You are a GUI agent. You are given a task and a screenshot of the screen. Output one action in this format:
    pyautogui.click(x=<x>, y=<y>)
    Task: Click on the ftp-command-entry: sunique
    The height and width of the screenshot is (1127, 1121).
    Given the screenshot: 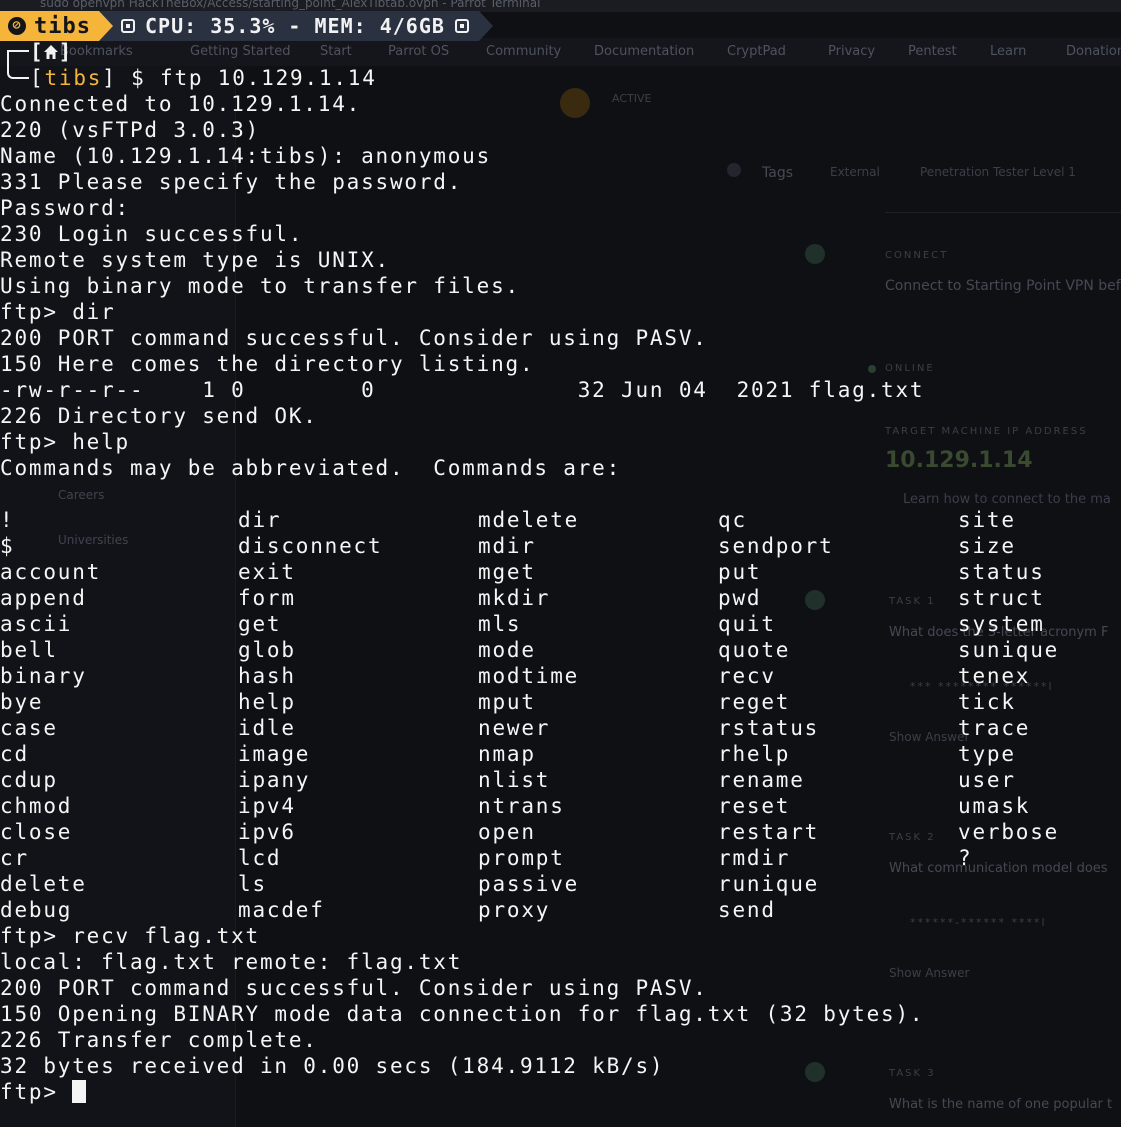 What is the action you would take?
    pyautogui.click(x=1009, y=650)
    